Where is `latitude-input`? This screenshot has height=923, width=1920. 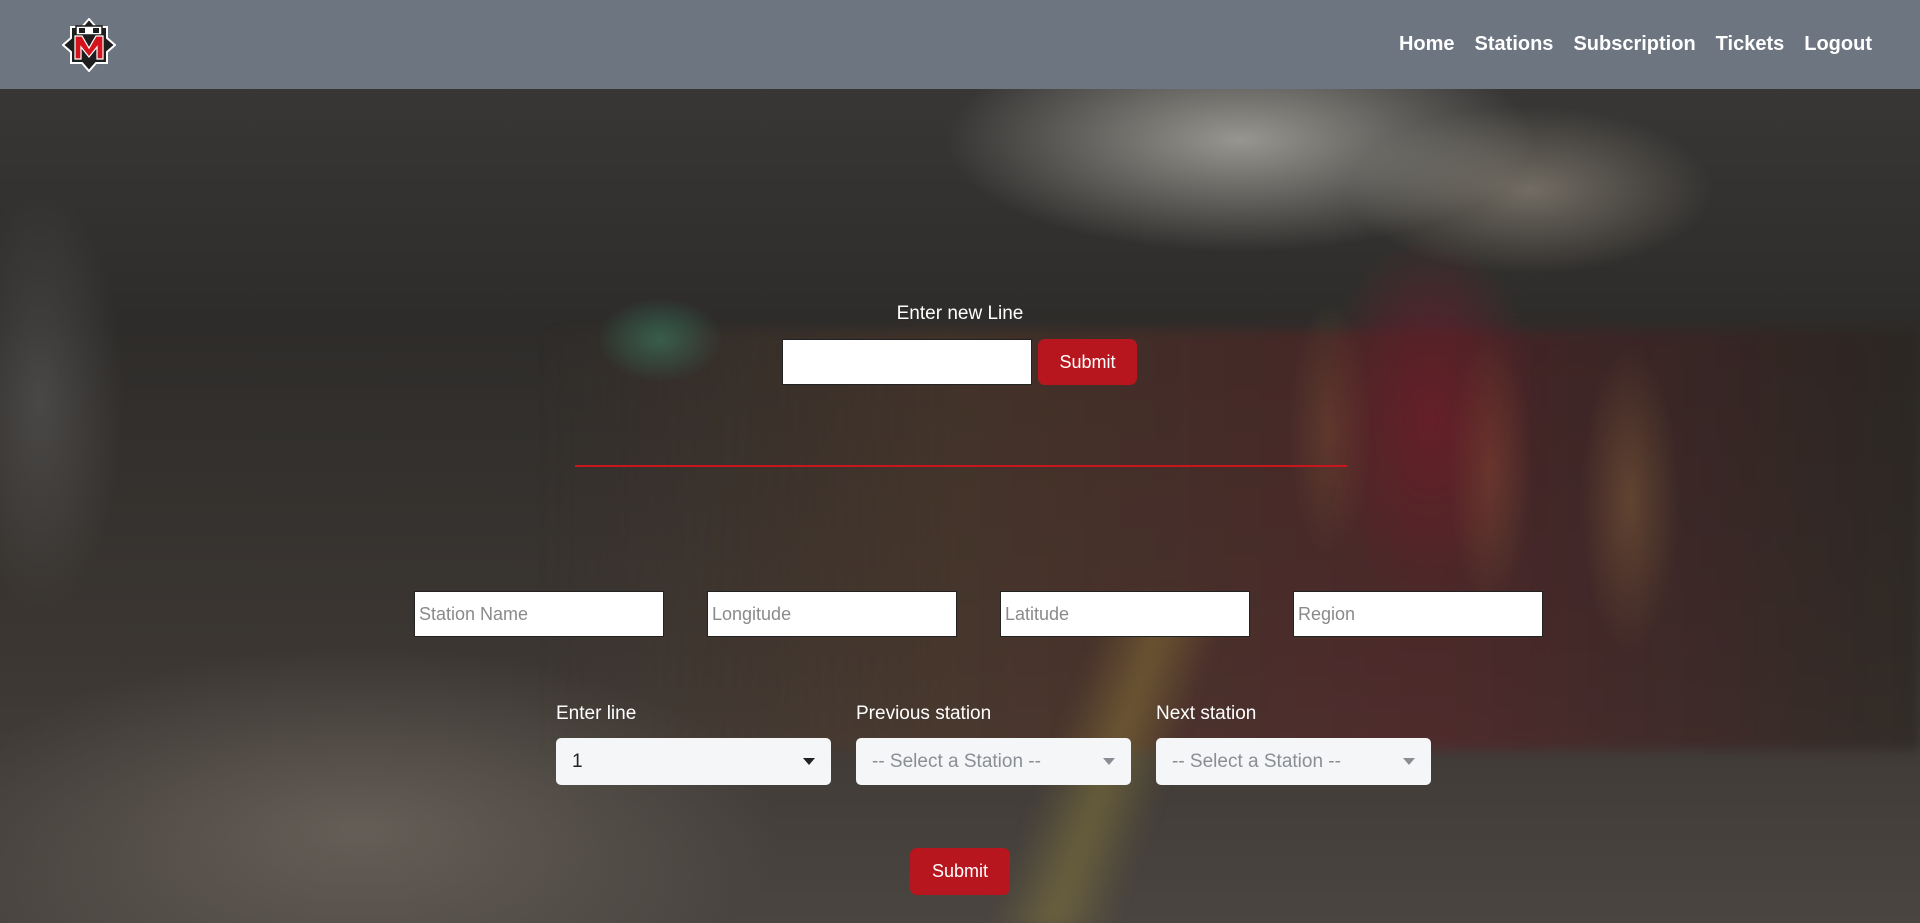
latitude-input is located at coordinates (1125, 614).